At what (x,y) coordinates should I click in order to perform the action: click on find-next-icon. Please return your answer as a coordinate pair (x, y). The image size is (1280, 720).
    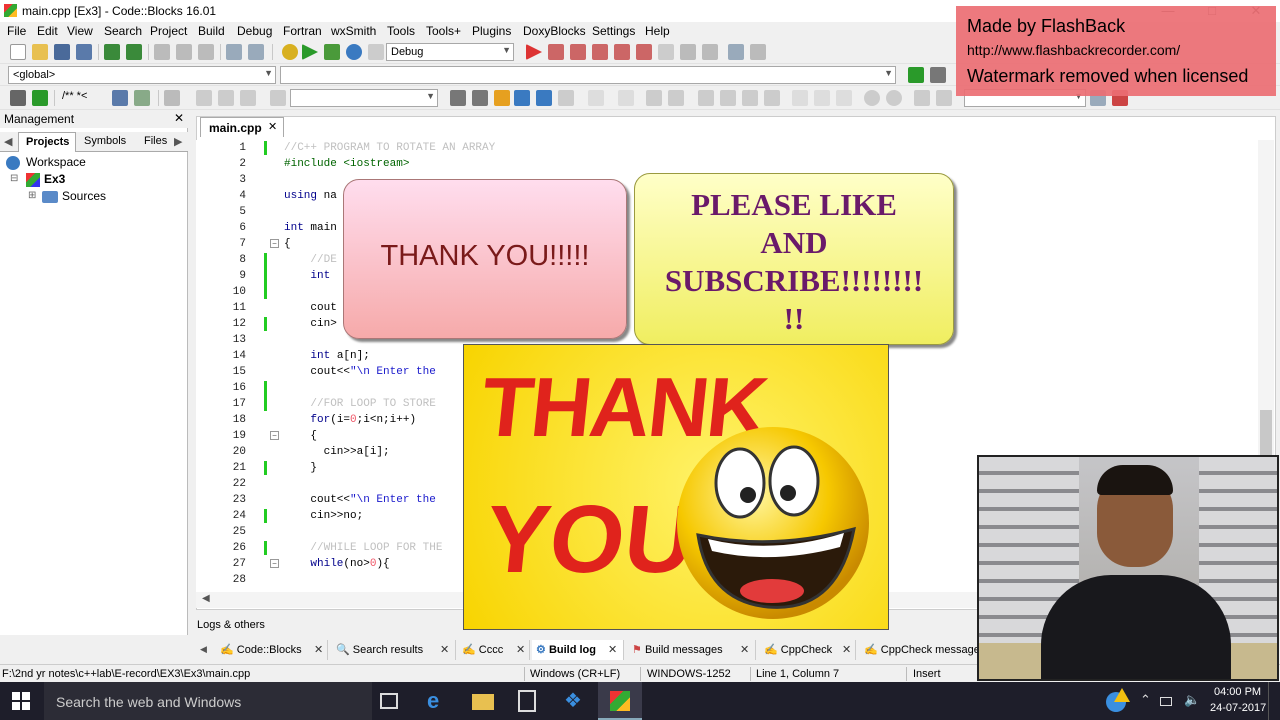
    Looking at the image, I should click on (480, 98).